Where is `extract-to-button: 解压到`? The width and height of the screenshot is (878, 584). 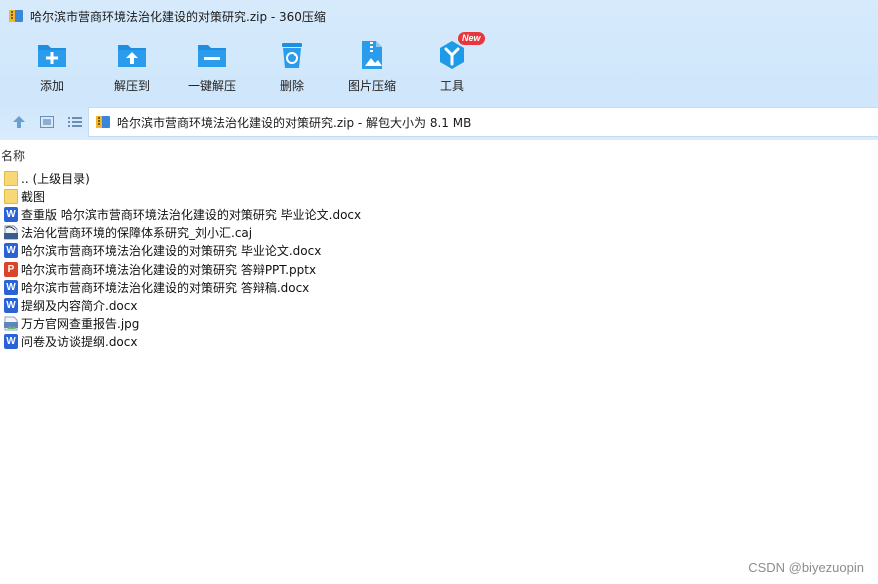 extract-to-button: 解压到 is located at coordinates (132, 67).